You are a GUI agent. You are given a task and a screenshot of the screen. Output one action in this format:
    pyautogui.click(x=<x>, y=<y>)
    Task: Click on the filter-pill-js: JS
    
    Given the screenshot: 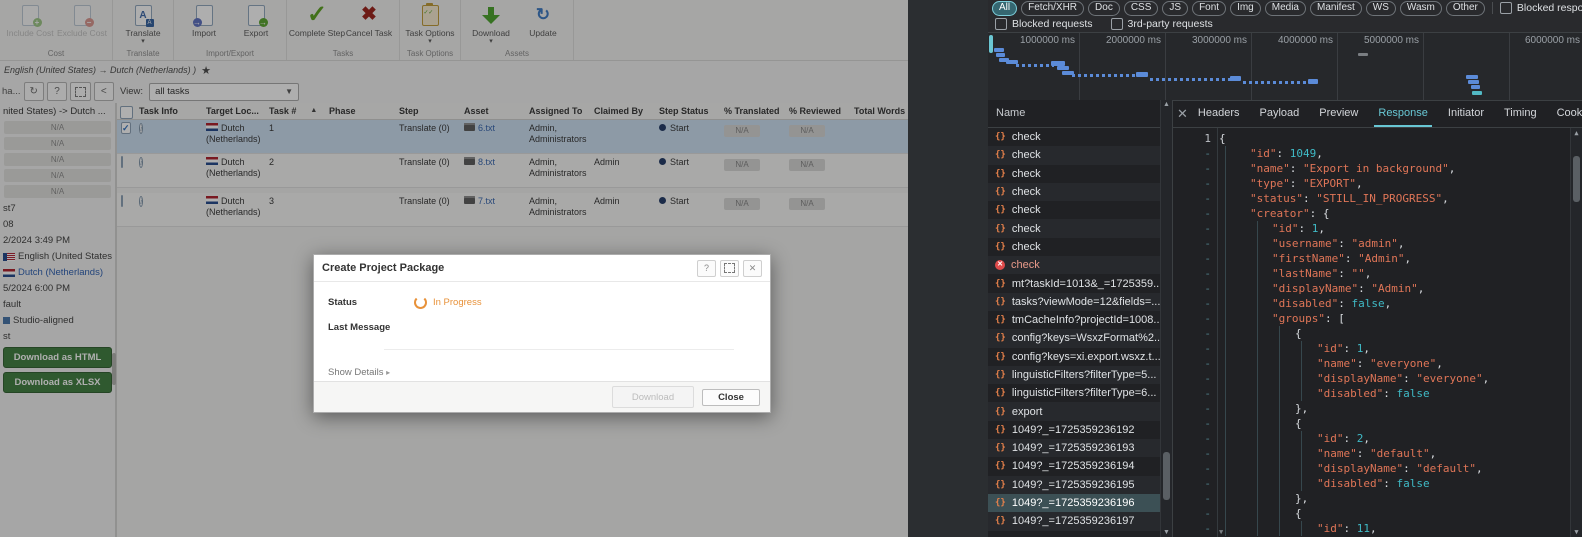 What is the action you would take?
    pyautogui.click(x=1175, y=8)
    